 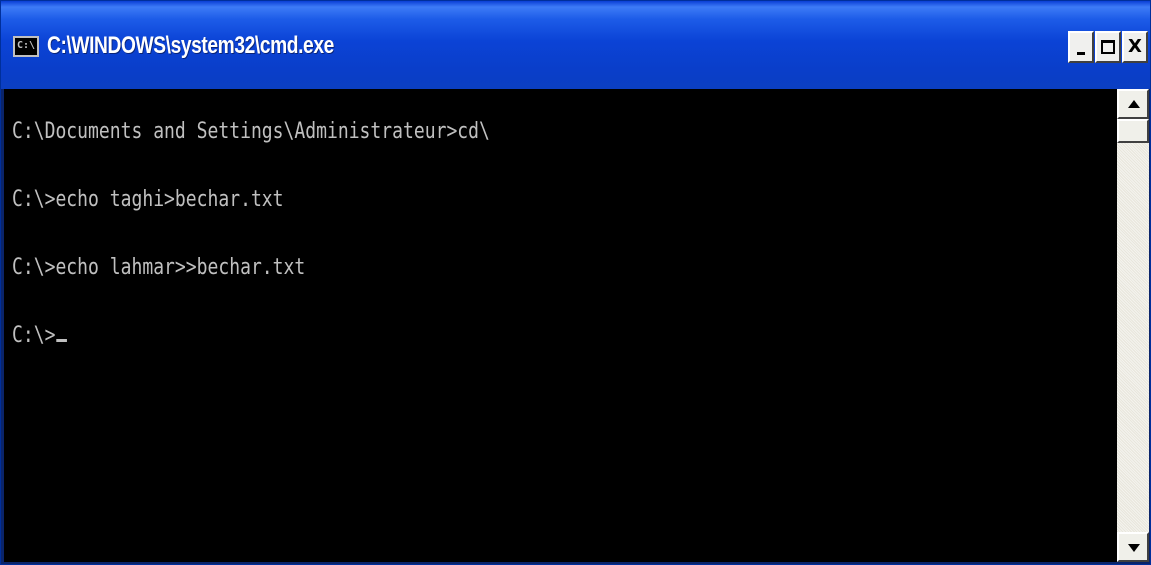 I want to click on close-icon: X, so click(x=1135, y=46).